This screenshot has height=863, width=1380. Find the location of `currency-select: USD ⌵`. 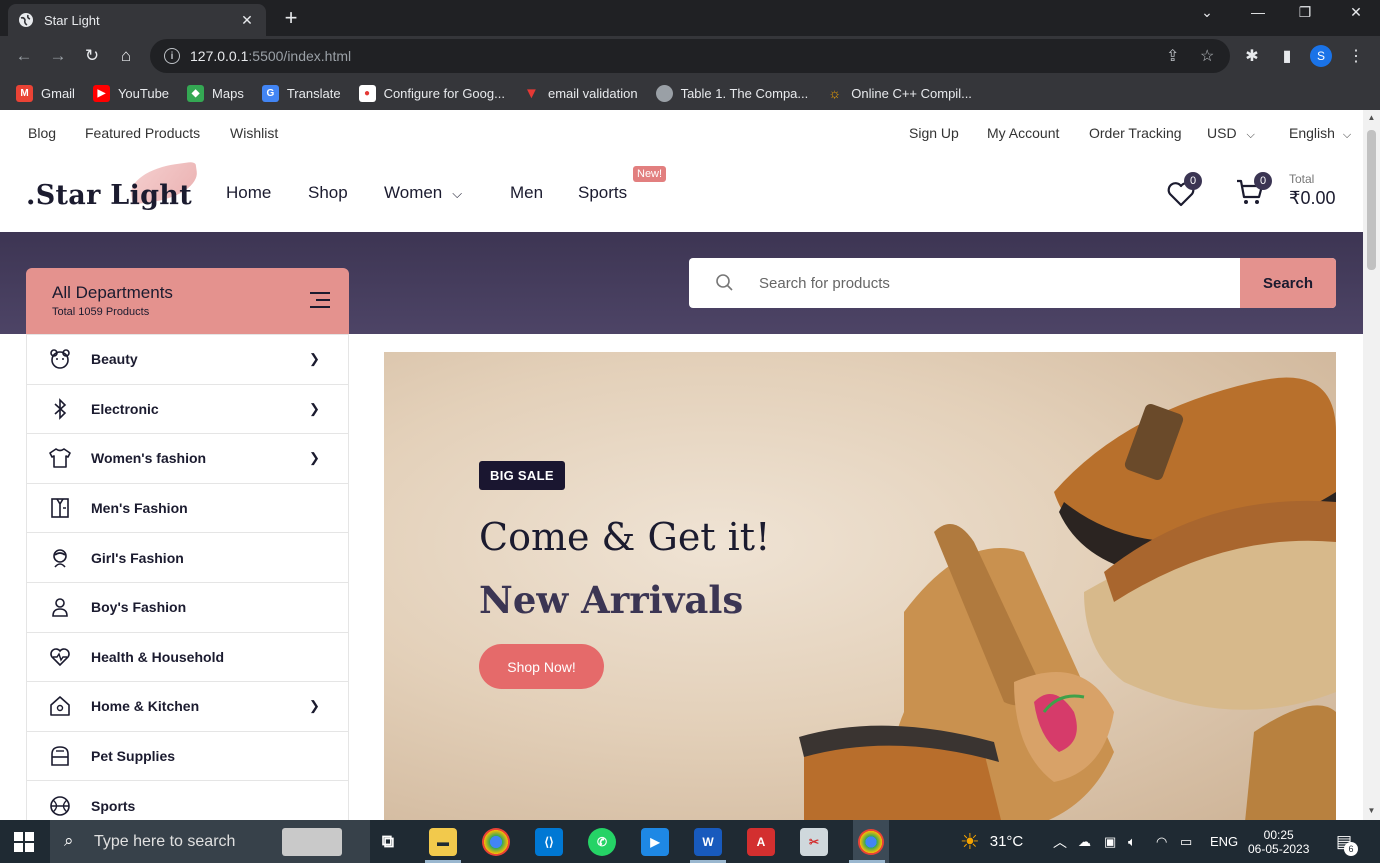

currency-select: USD ⌵ is located at coordinates (1231, 133).